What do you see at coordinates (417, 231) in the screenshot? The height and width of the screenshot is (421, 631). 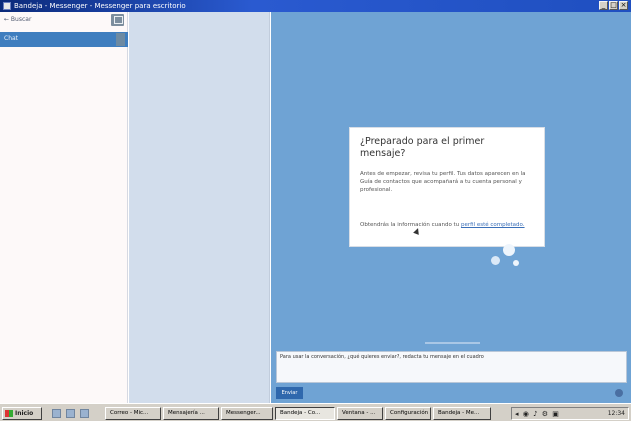 I see `mouse-cursor-icon` at bounding box center [417, 231].